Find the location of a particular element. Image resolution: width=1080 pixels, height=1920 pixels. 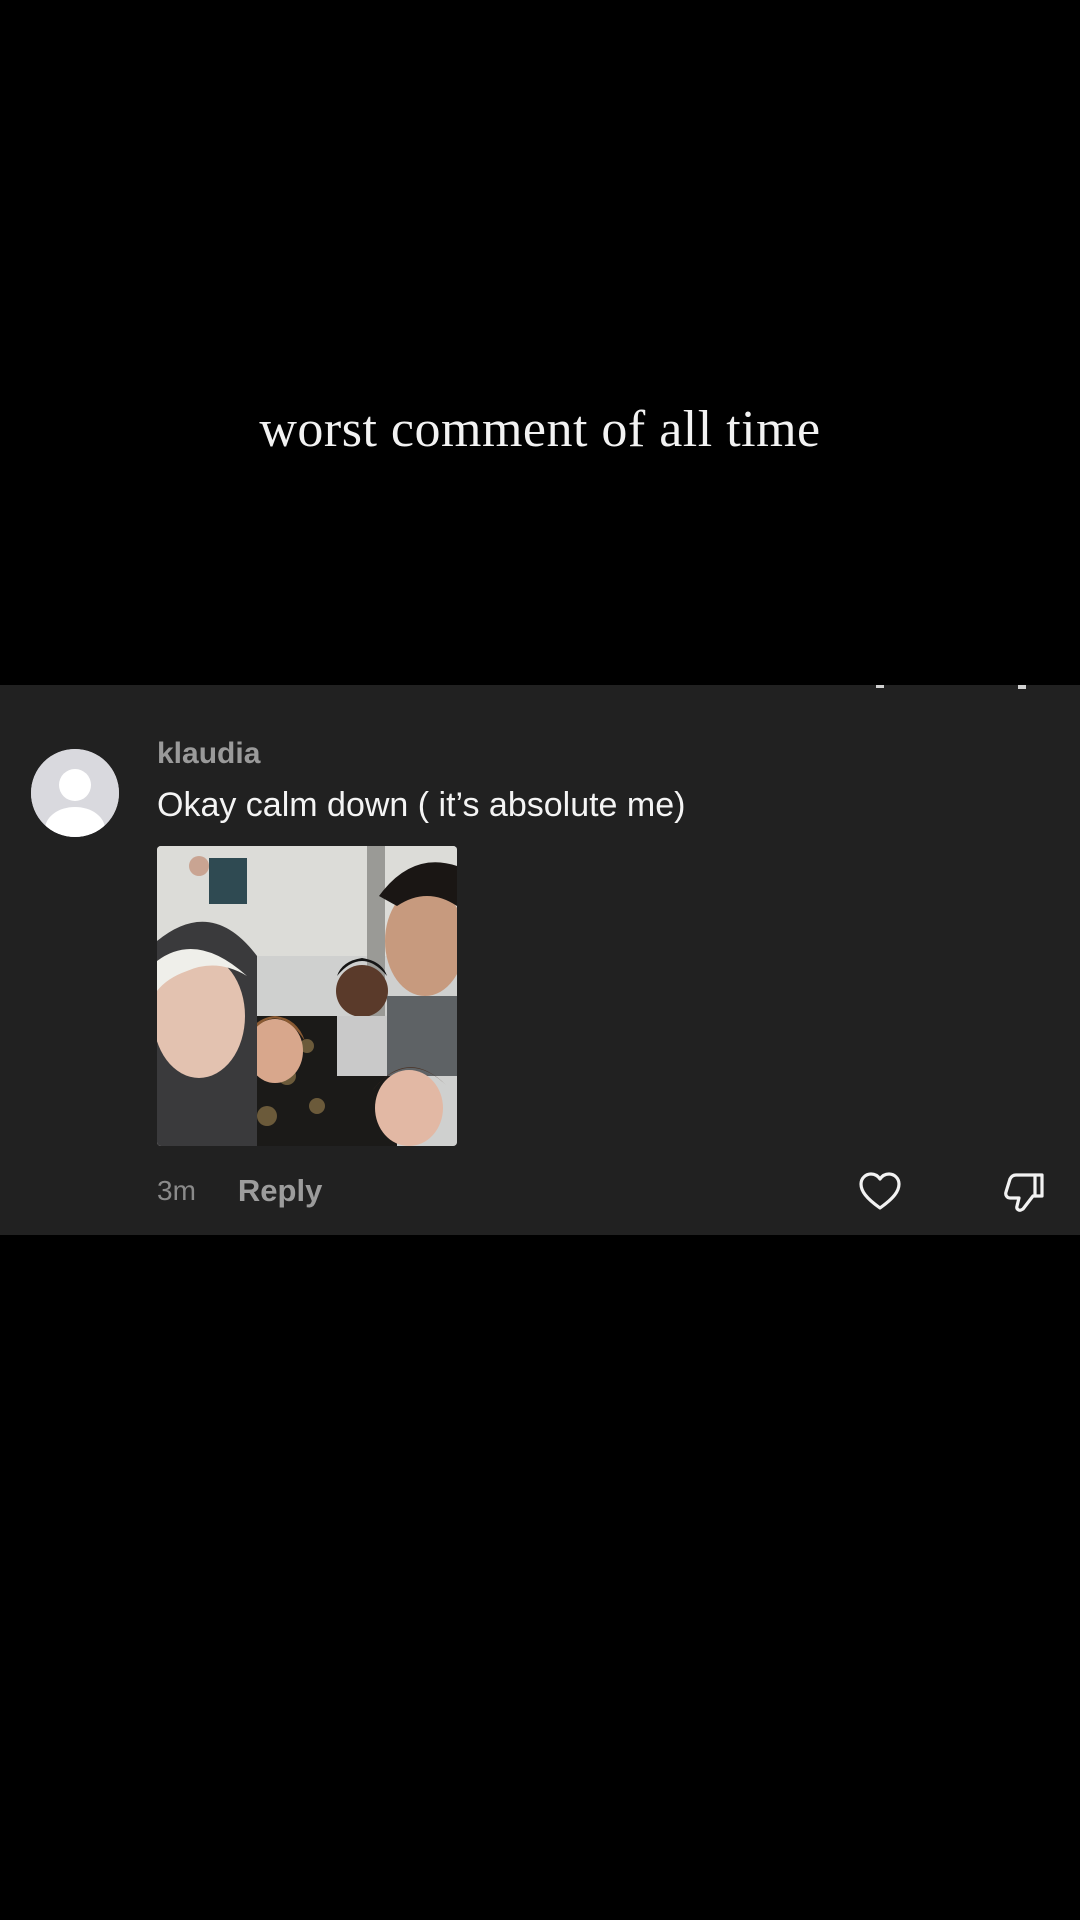

comment-username: klaudia is located at coordinates (208, 754).